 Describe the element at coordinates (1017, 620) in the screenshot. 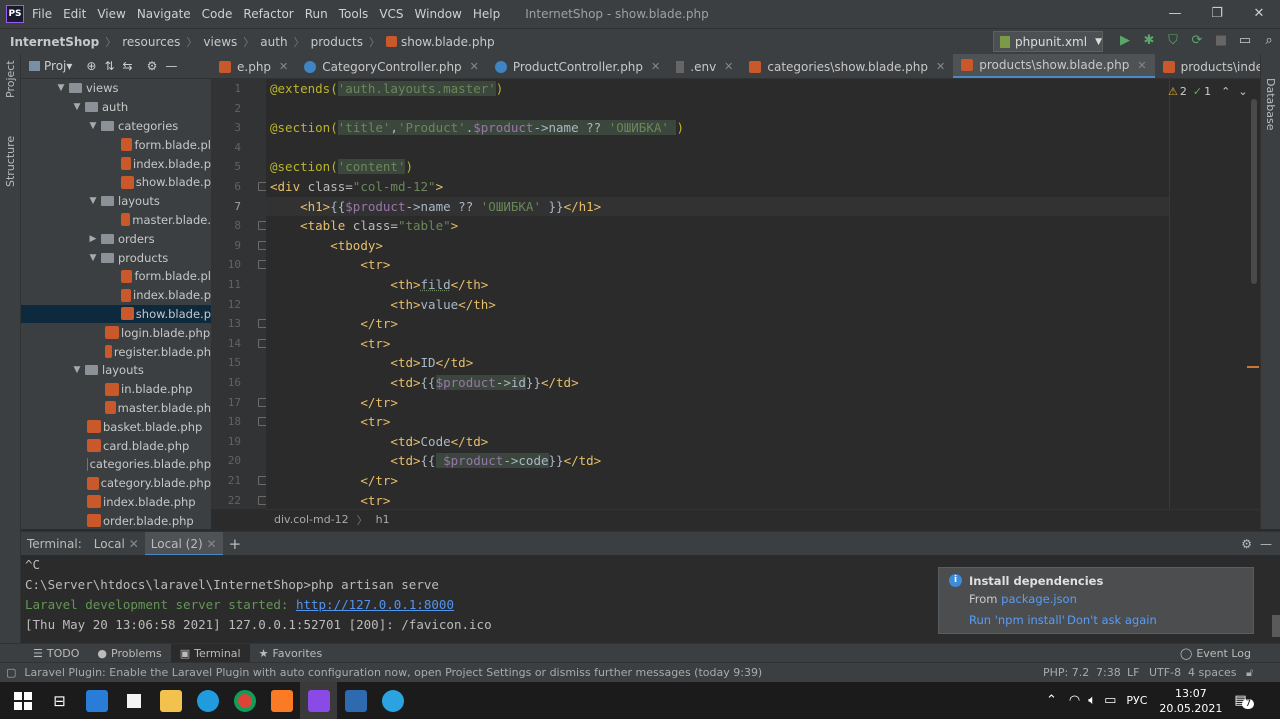

I see `npm-install-link: Run 'npm install'` at that location.